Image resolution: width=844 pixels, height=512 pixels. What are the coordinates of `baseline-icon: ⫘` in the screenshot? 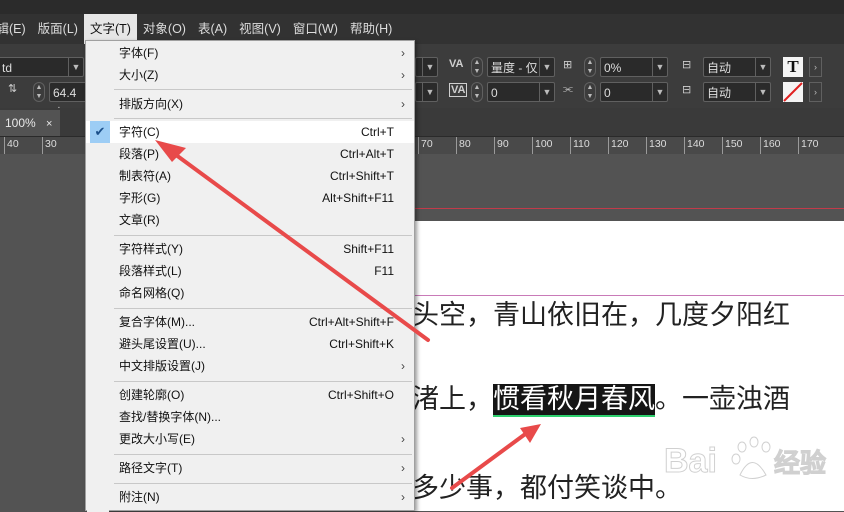 It's located at (568, 89).